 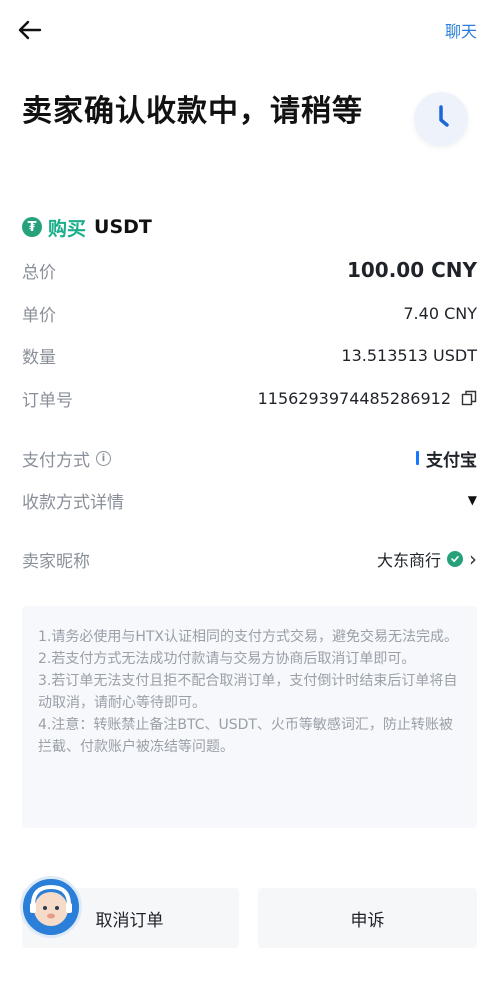 I want to click on cancel-order-label: 取消订单, so click(x=129, y=920).